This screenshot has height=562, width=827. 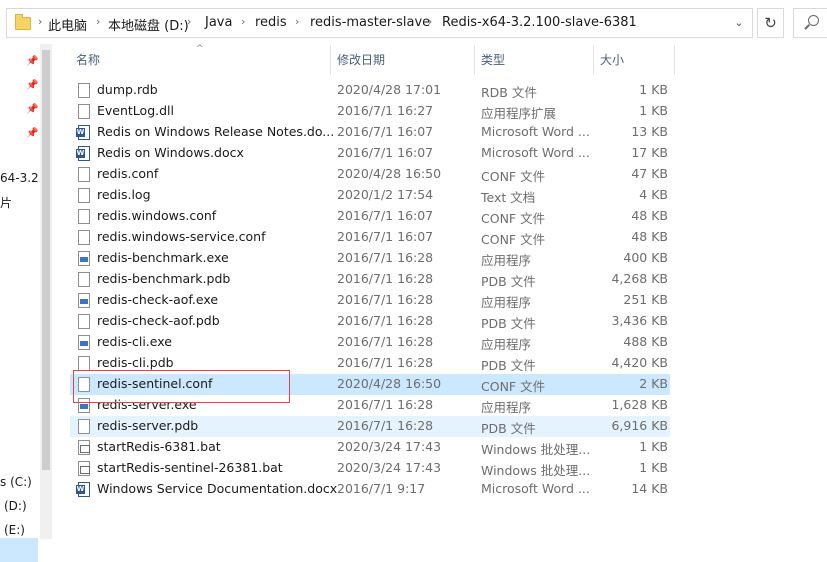 I want to click on breadcrumb-drive-d: 本地磁盘 (D:), so click(x=148, y=24).